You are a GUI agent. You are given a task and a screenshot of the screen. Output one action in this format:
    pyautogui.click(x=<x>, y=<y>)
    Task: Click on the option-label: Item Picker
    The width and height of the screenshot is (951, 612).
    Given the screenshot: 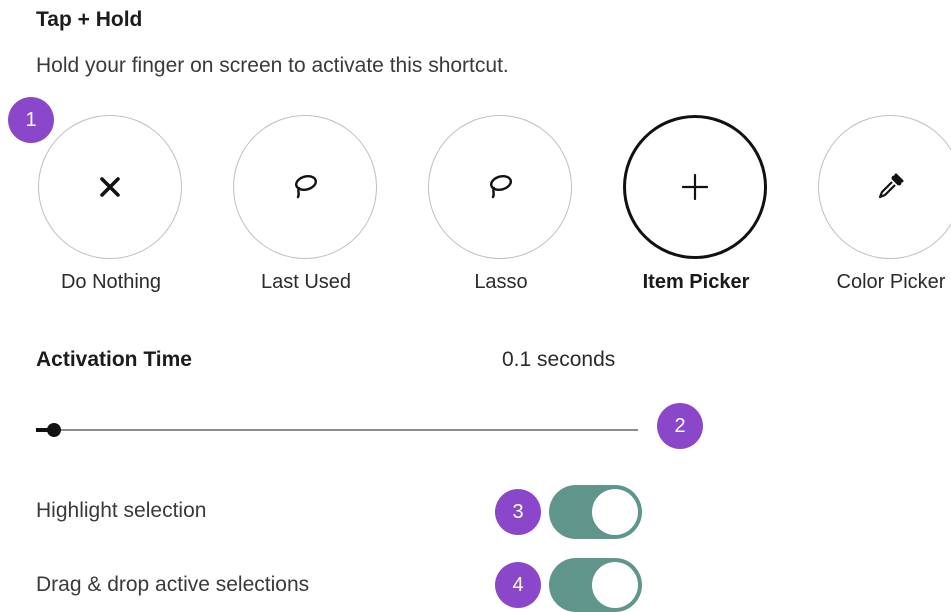 What is the action you would take?
    pyautogui.click(x=696, y=282)
    